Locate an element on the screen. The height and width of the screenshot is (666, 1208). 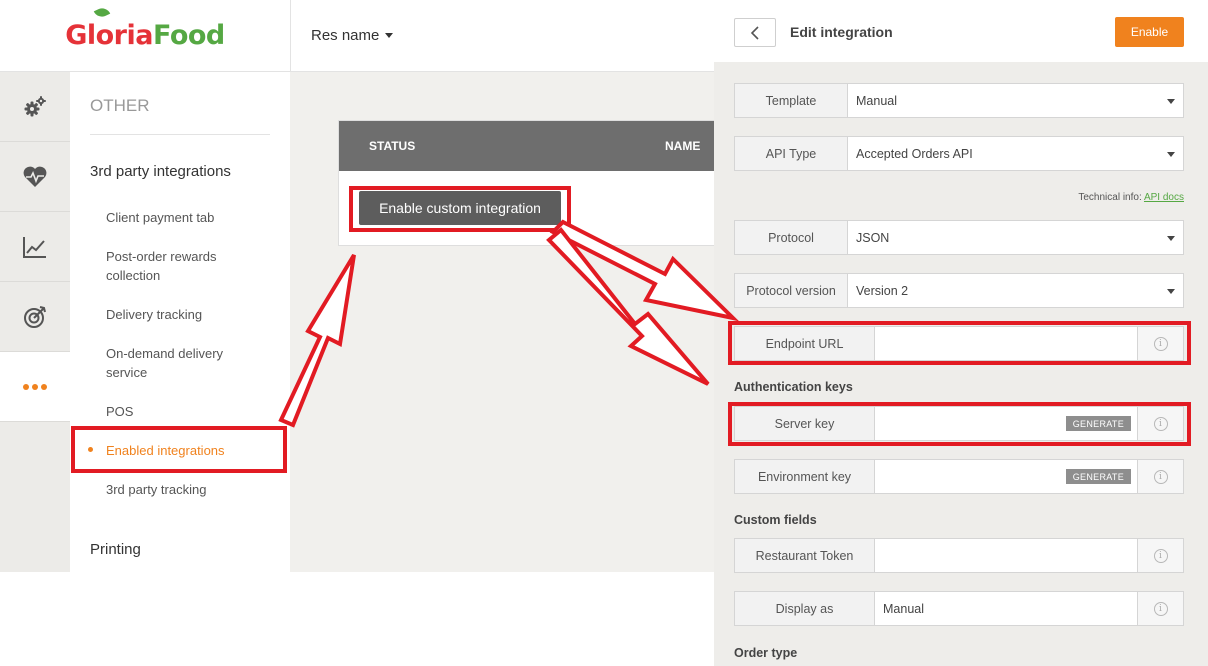
gears-icon is located at coordinates (35, 105).